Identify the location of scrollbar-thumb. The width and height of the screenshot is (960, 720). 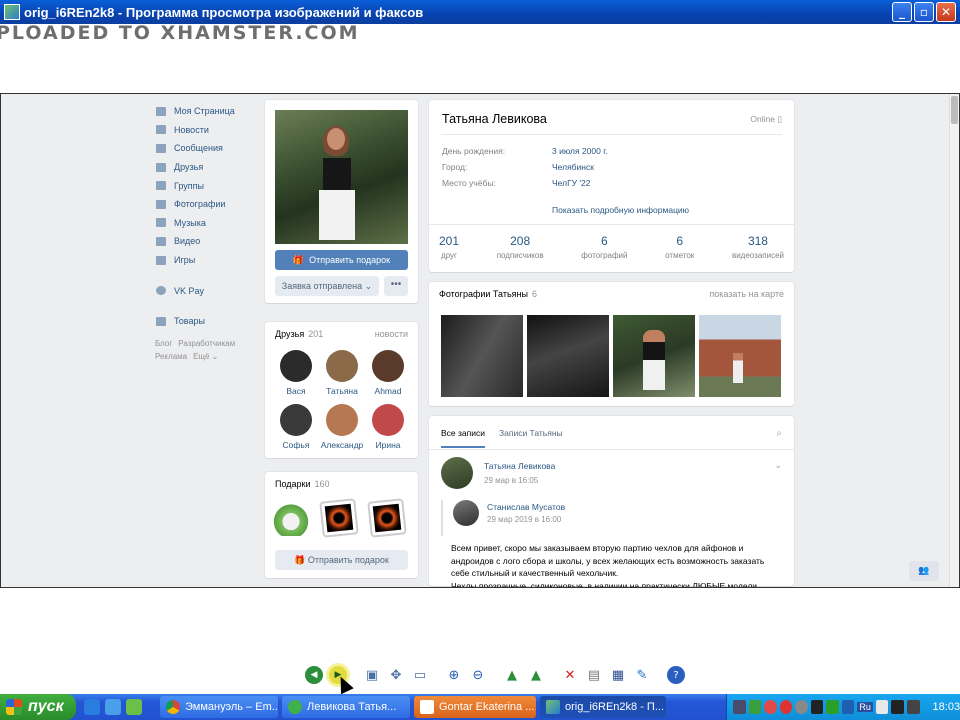
(954, 110).